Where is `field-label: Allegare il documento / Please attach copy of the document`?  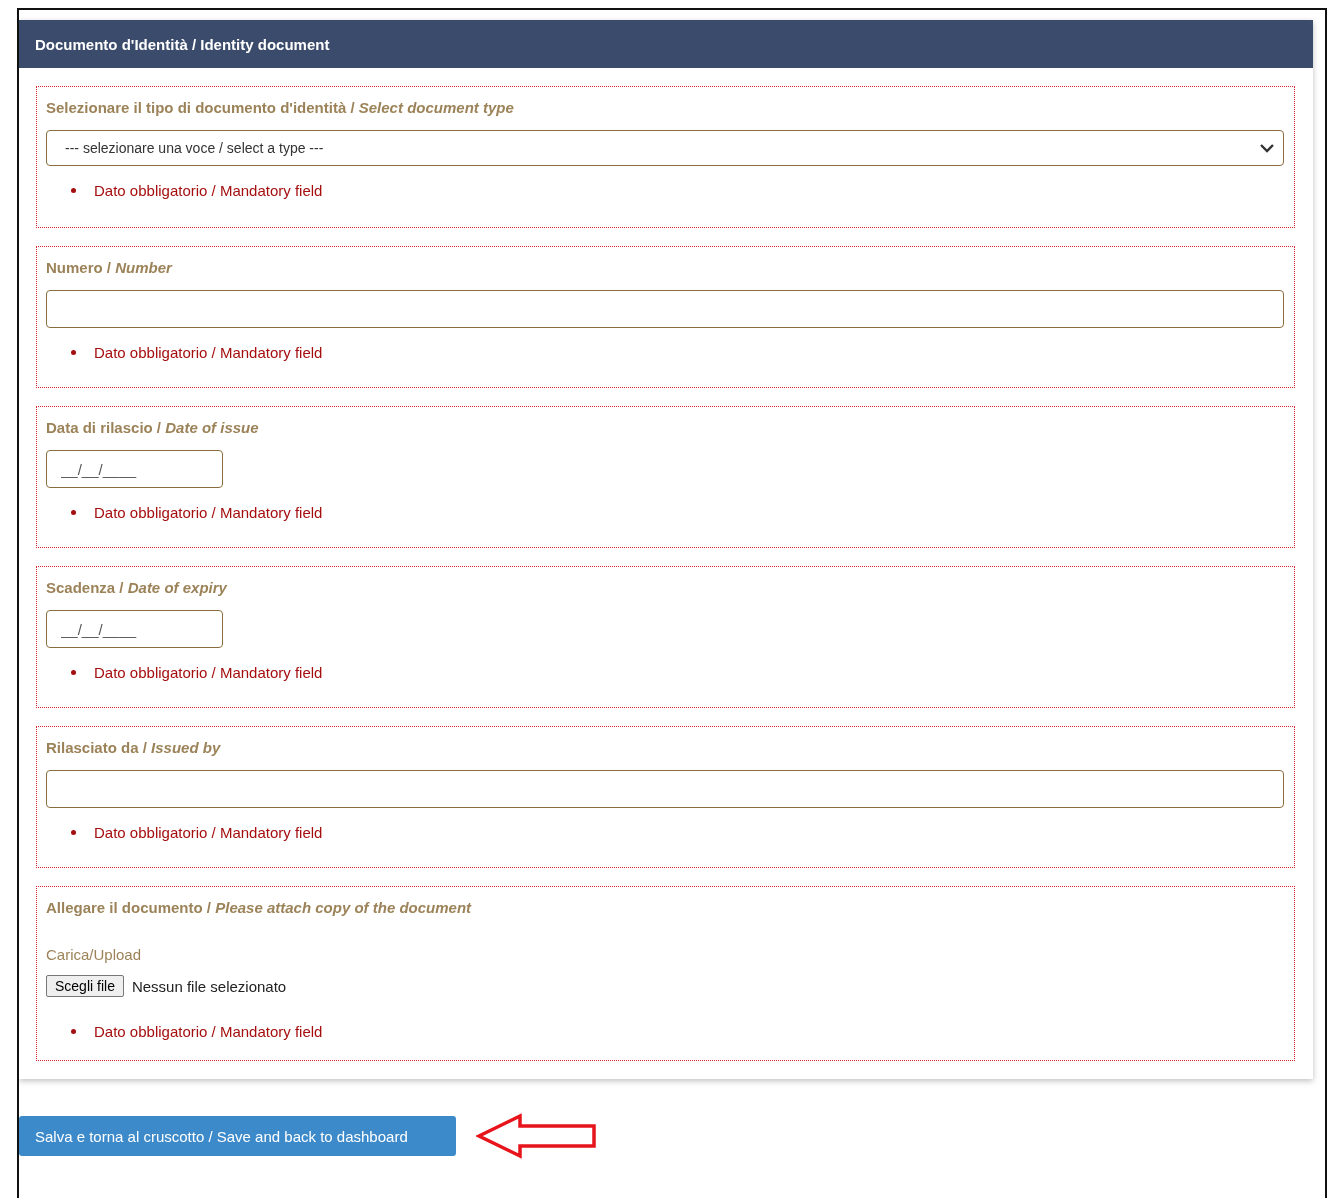 field-label: Allegare il documento / Please attach copy of the document is located at coordinates (259, 907).